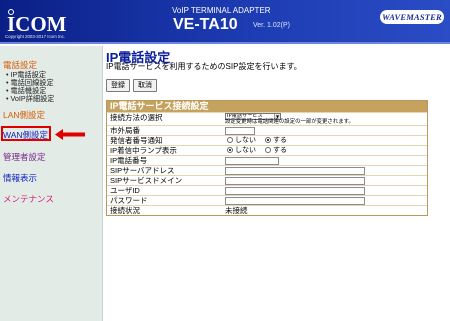  Describe the element at coordinates (267, 130) in the screenshot. I see `row-area-code: 市外局番` at that location.